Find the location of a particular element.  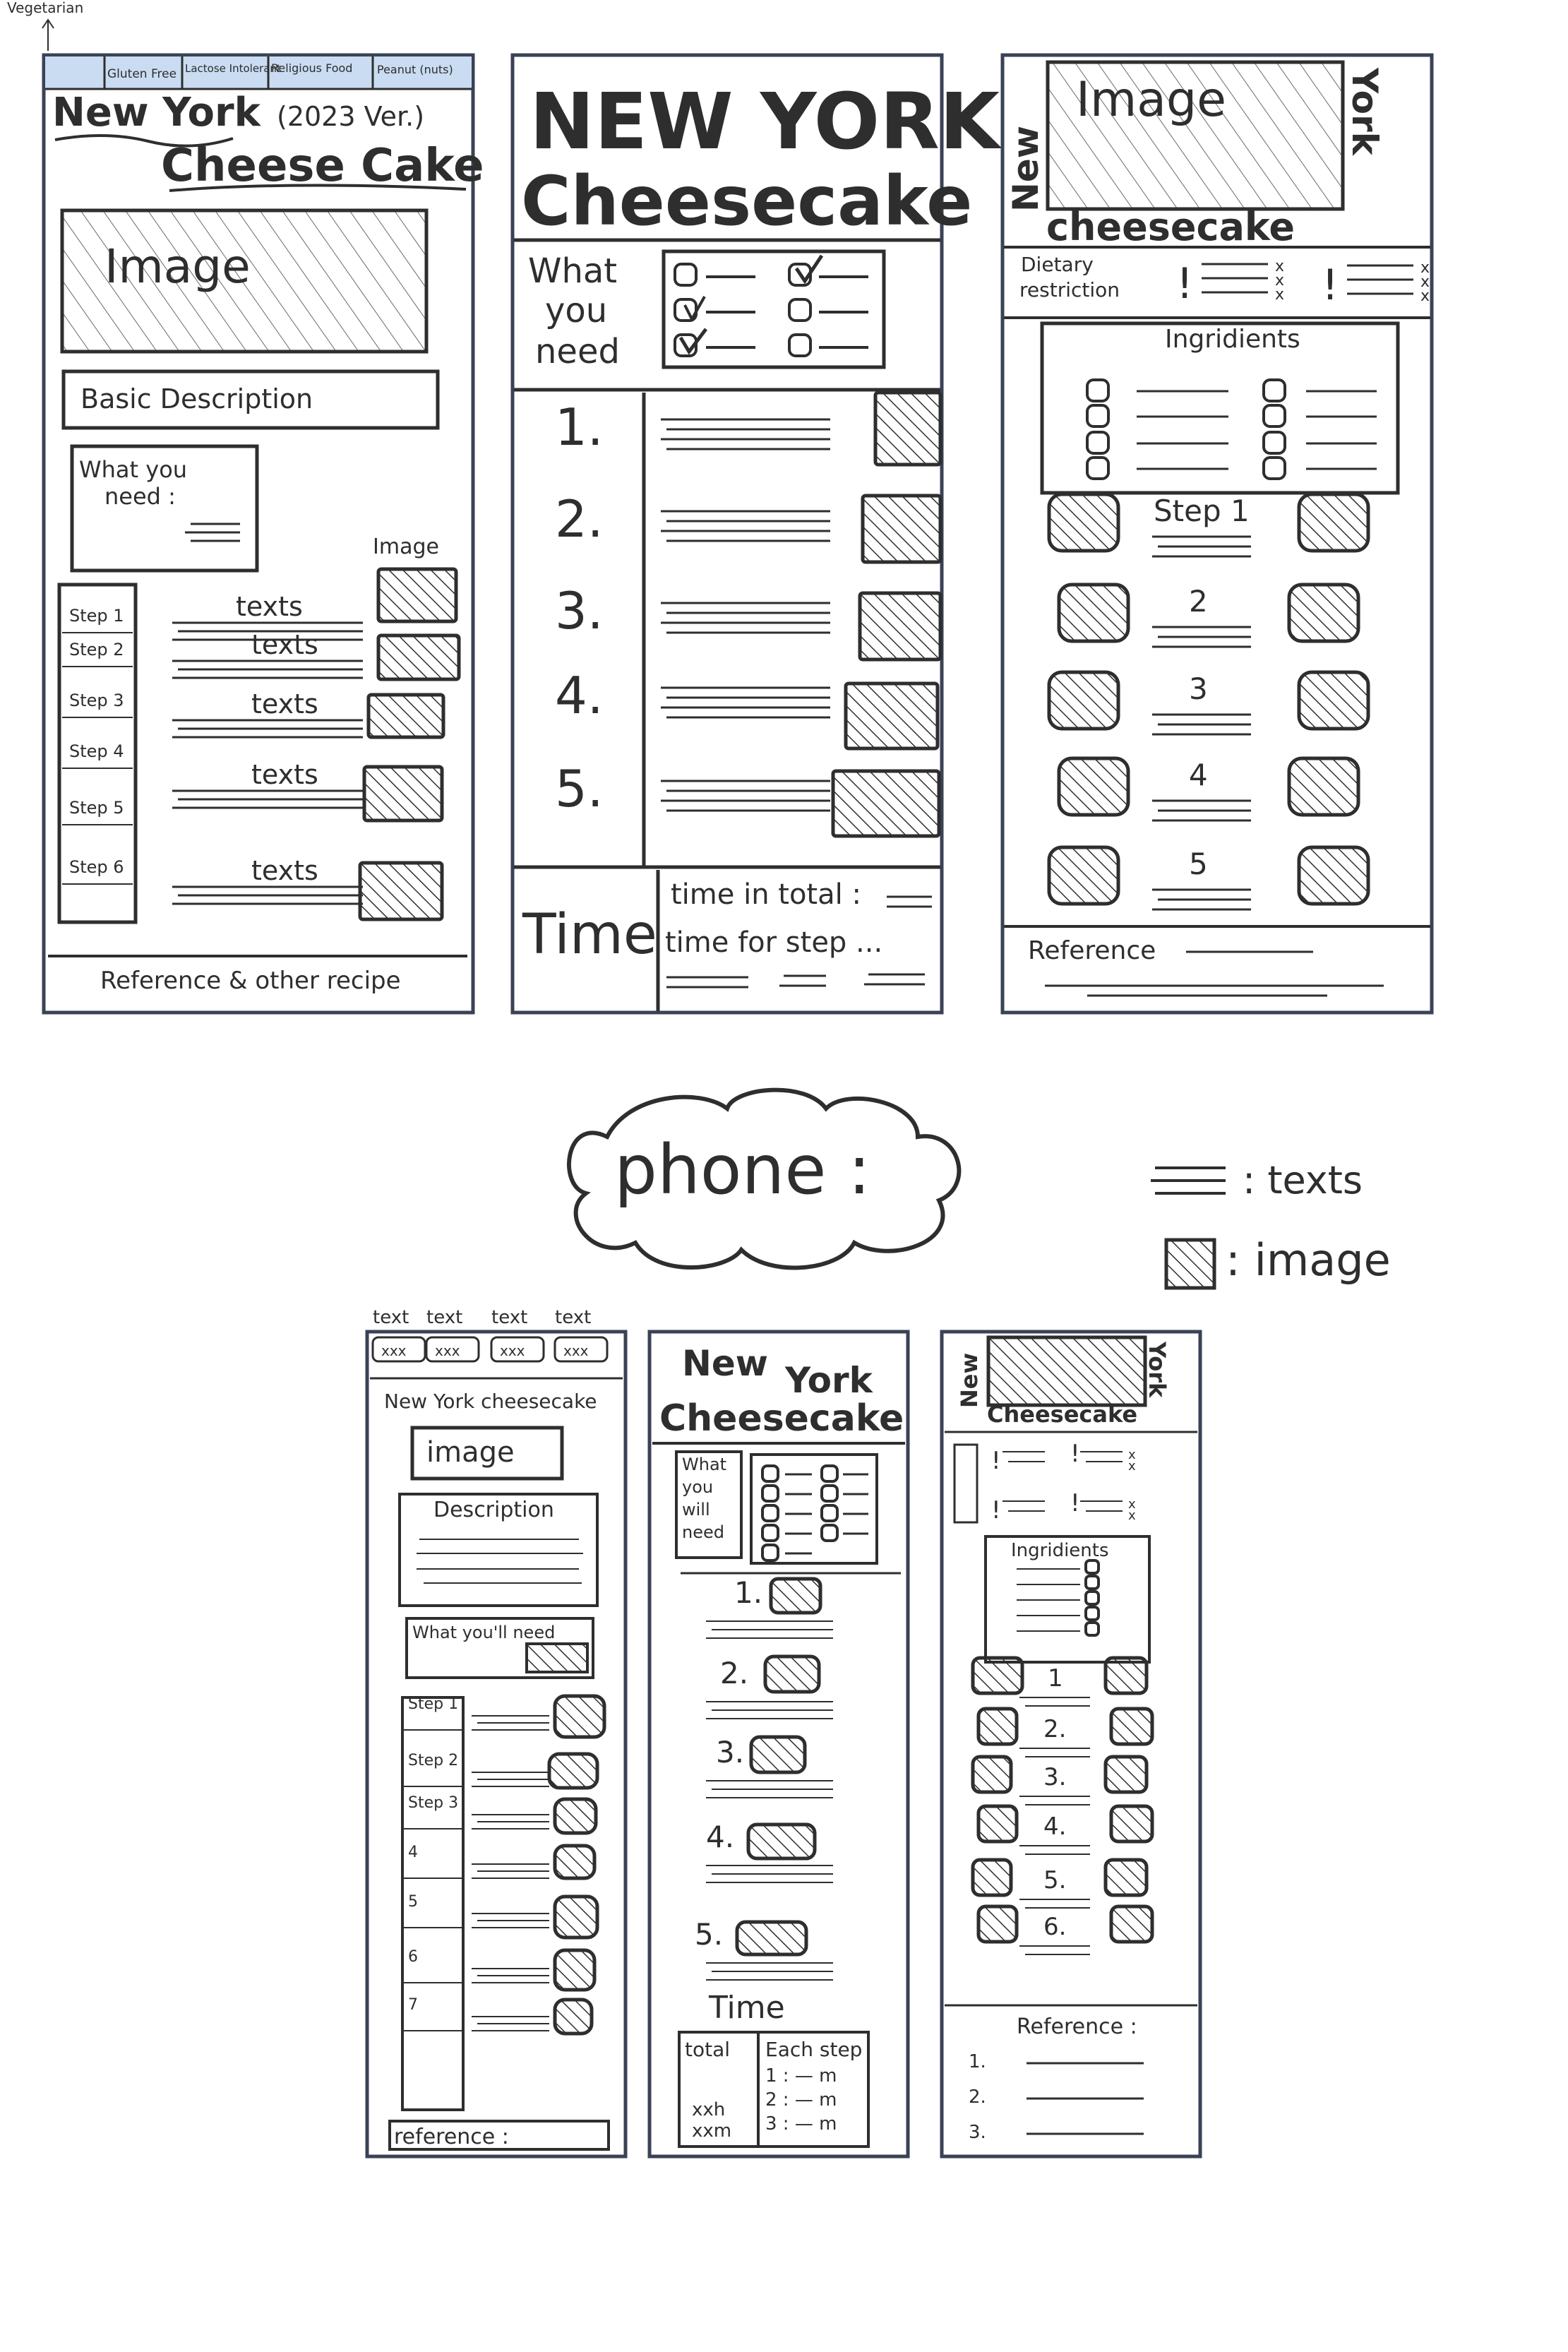

step-label-2: 2 is located at coordinates (1198, 601).